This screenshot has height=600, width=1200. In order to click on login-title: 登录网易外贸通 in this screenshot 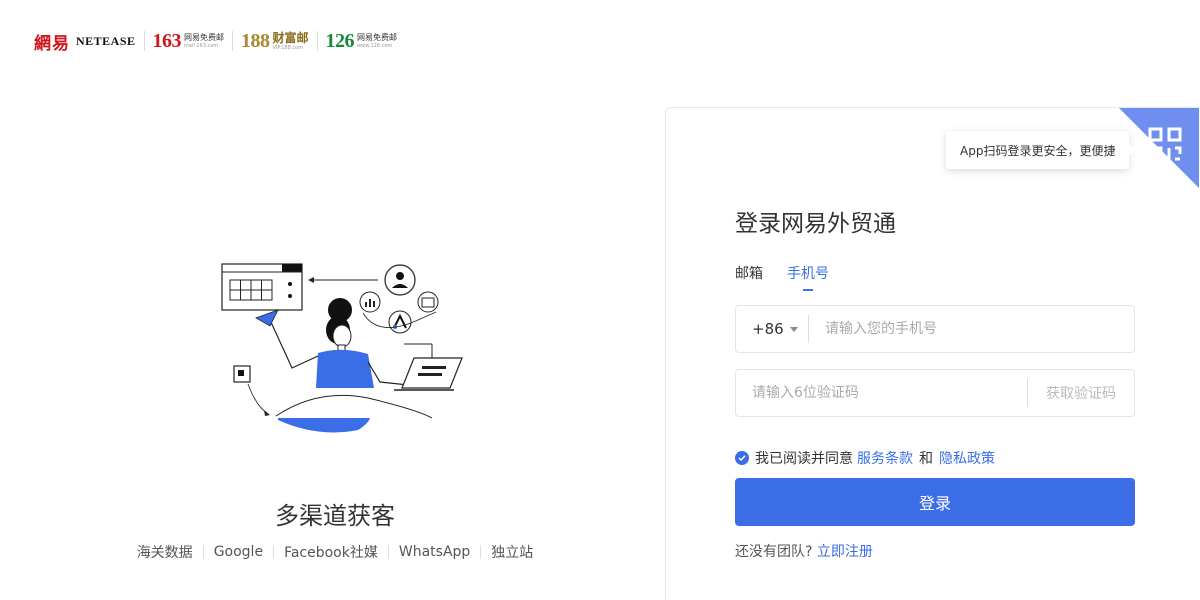, I will do `click(815, 224)`.